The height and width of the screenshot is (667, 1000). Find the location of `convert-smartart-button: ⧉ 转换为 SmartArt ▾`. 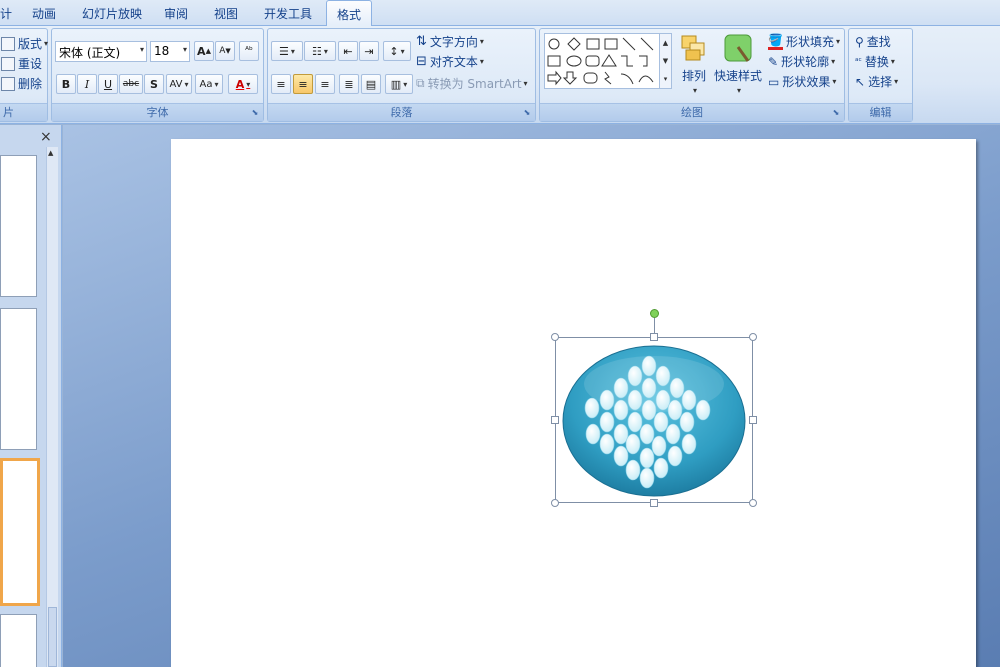

convert-smartart-button: ⧉ 转换为 SmartArt ▾ is located at coordinates (472, 83).